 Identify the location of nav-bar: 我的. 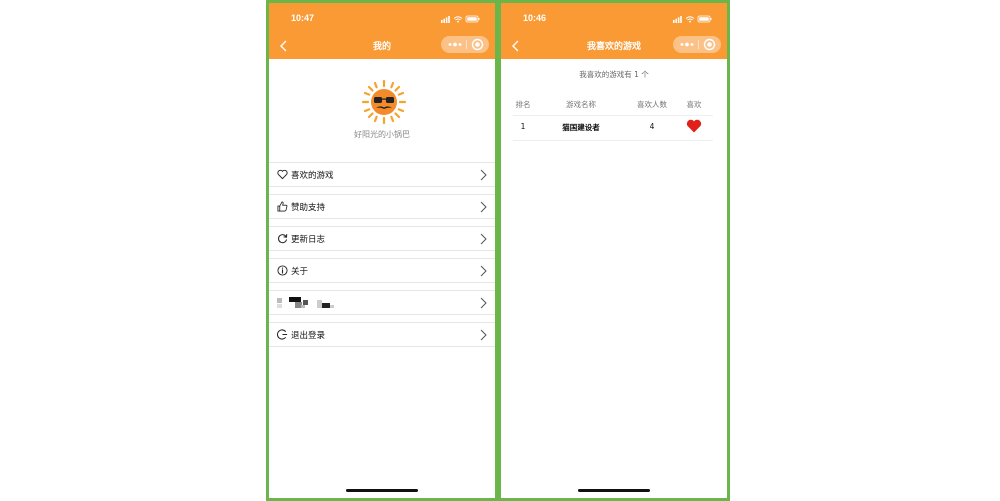
(382, 46).